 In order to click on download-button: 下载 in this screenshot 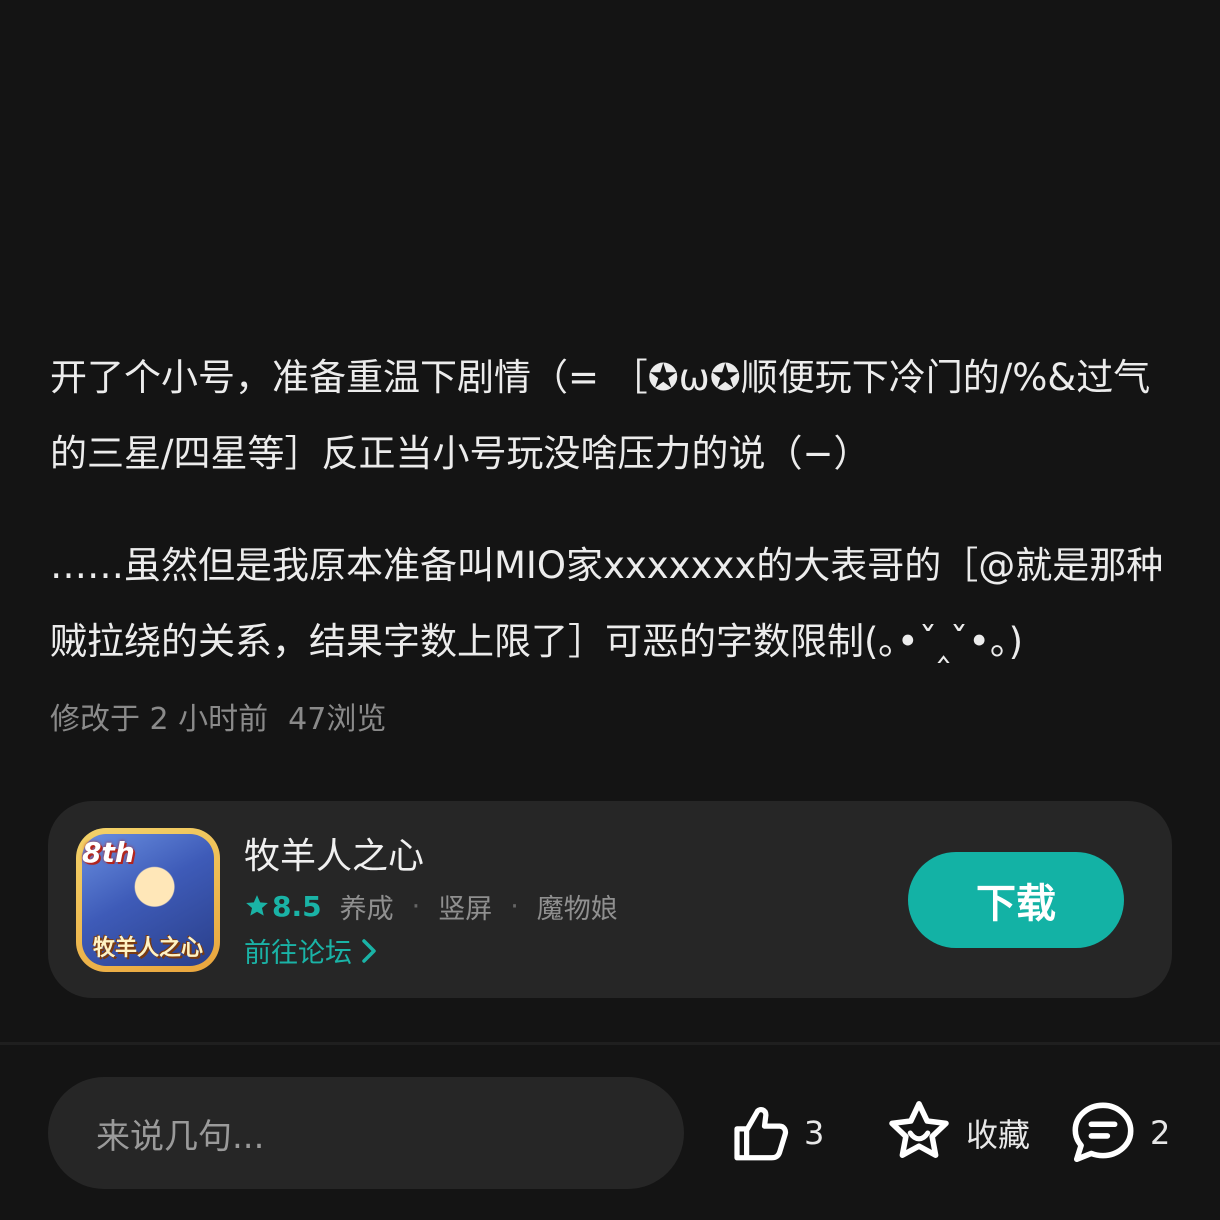, I will do `click(1016, 900)`.